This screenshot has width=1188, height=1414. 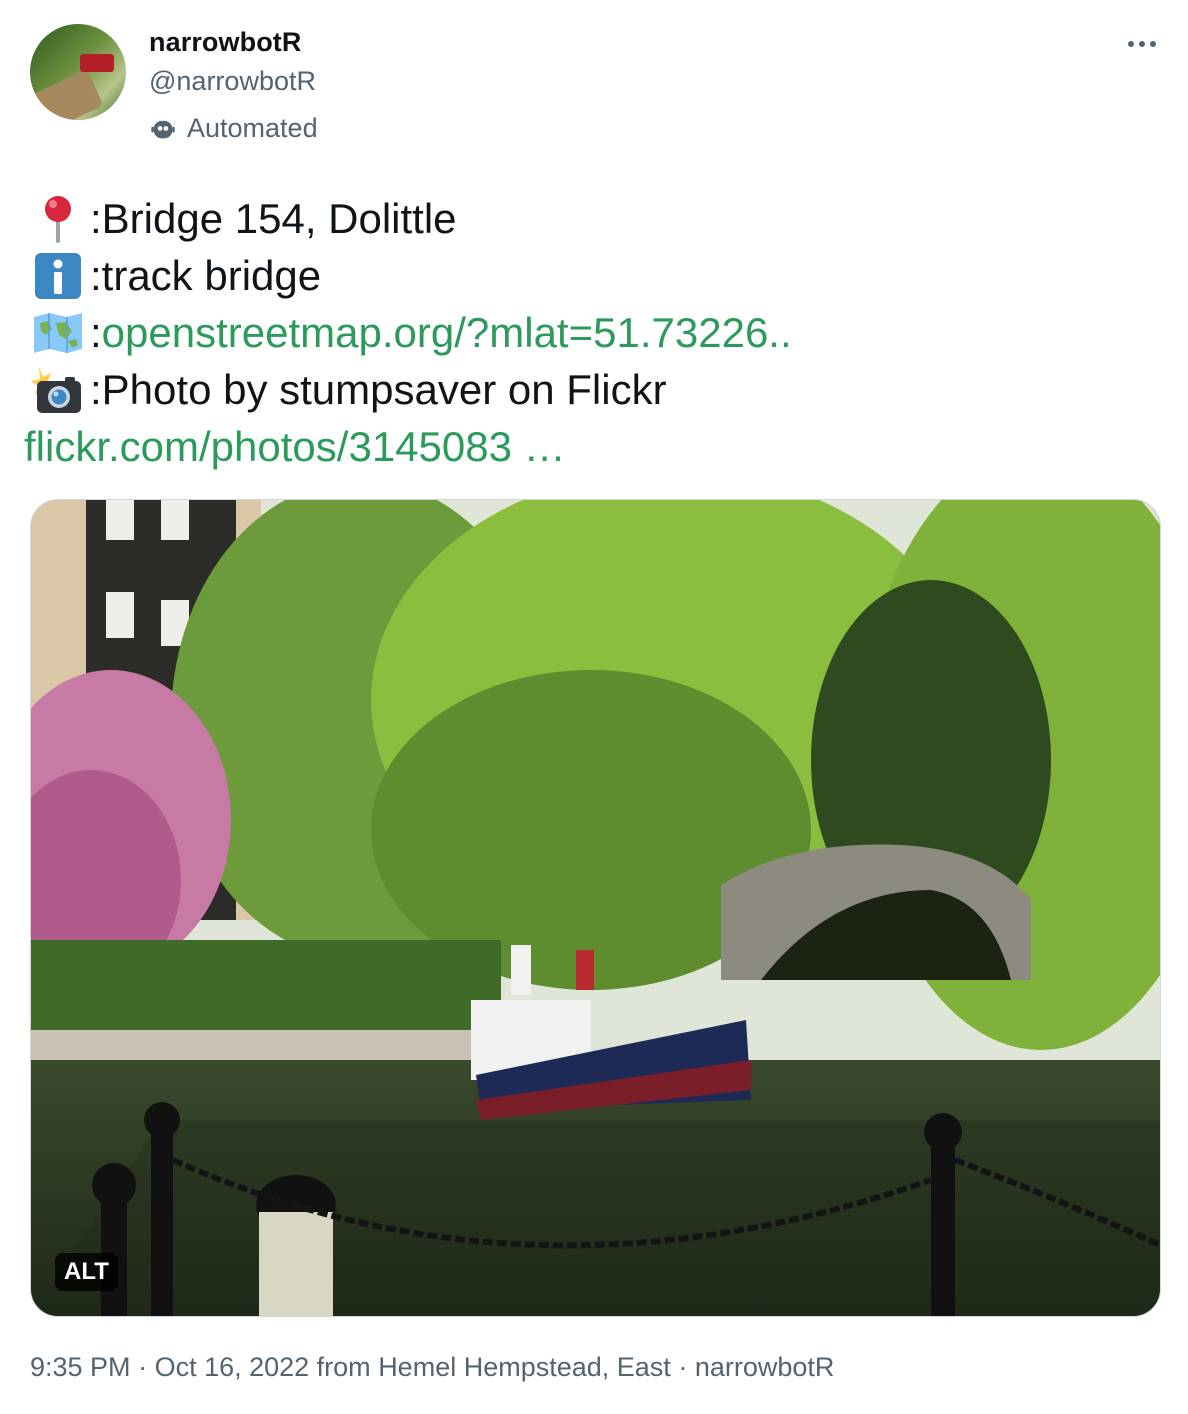 I want to click on display-name: narrowbotR, so click(x=225, y=42).